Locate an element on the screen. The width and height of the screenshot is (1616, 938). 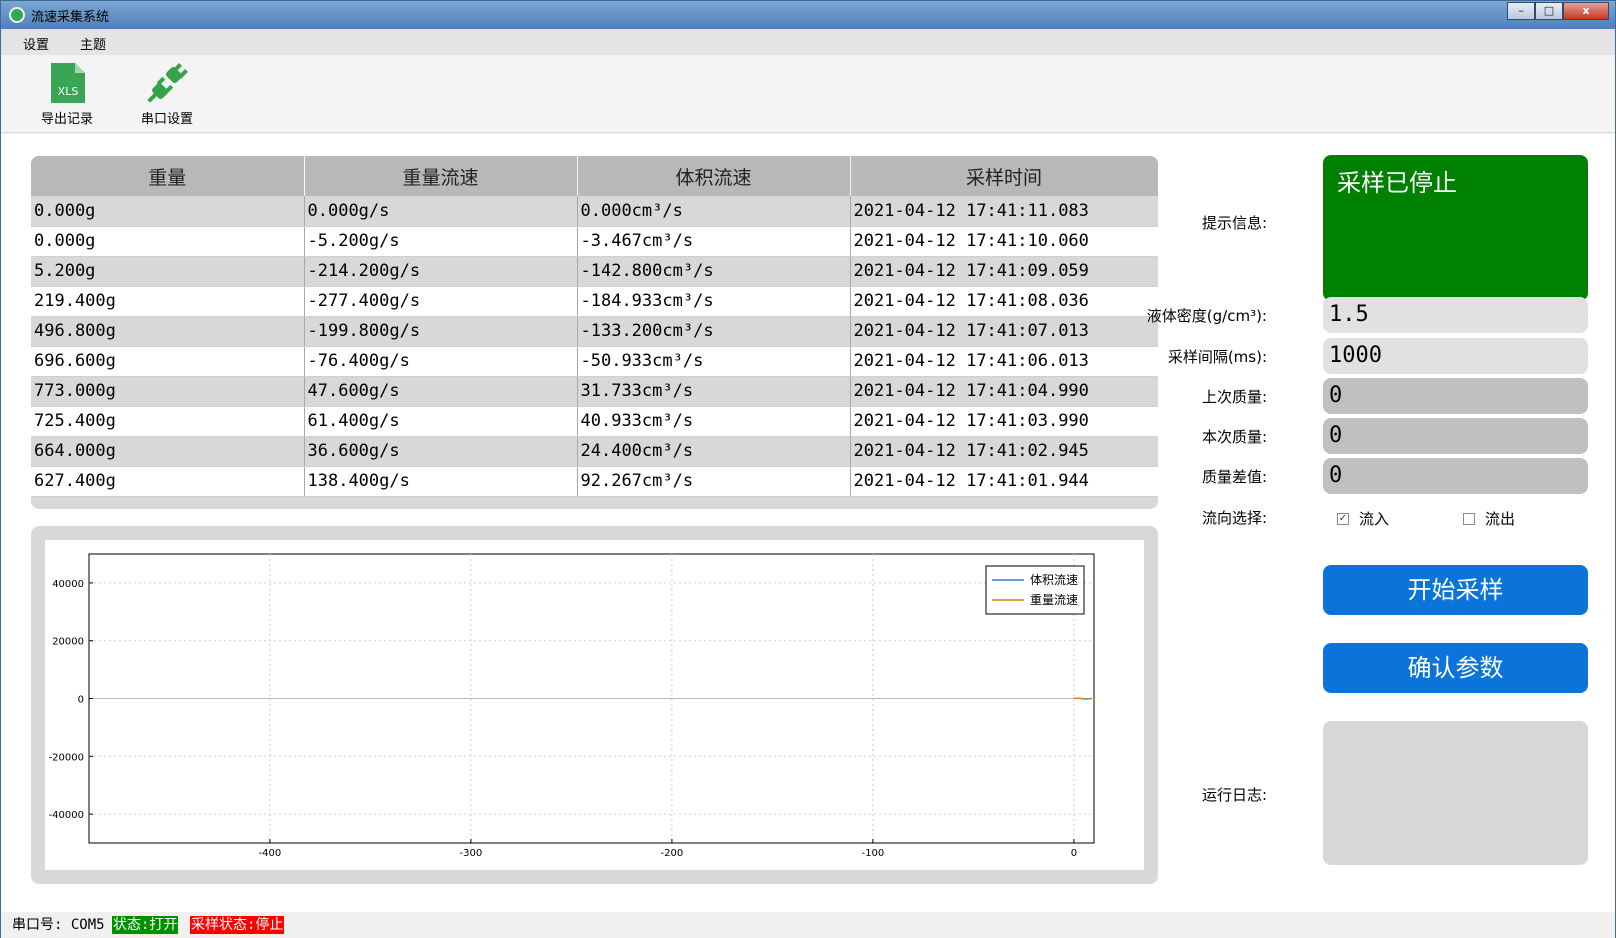
cell-weight: 496.800g is located at coordinates (168, 331).